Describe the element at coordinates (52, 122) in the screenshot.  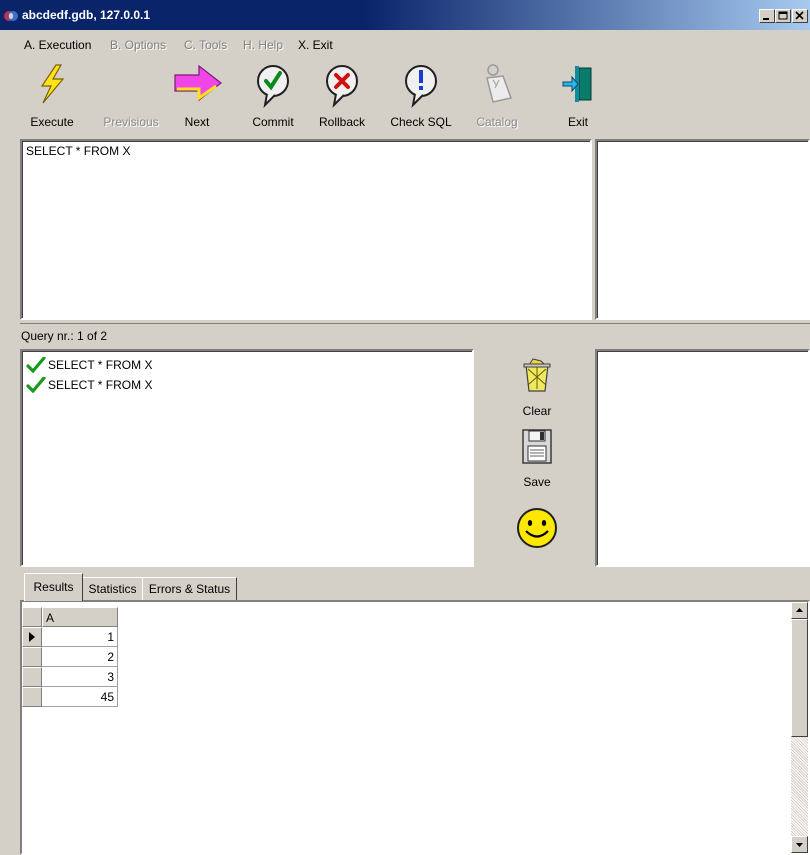
I see `execute-label: Execute` at that location.